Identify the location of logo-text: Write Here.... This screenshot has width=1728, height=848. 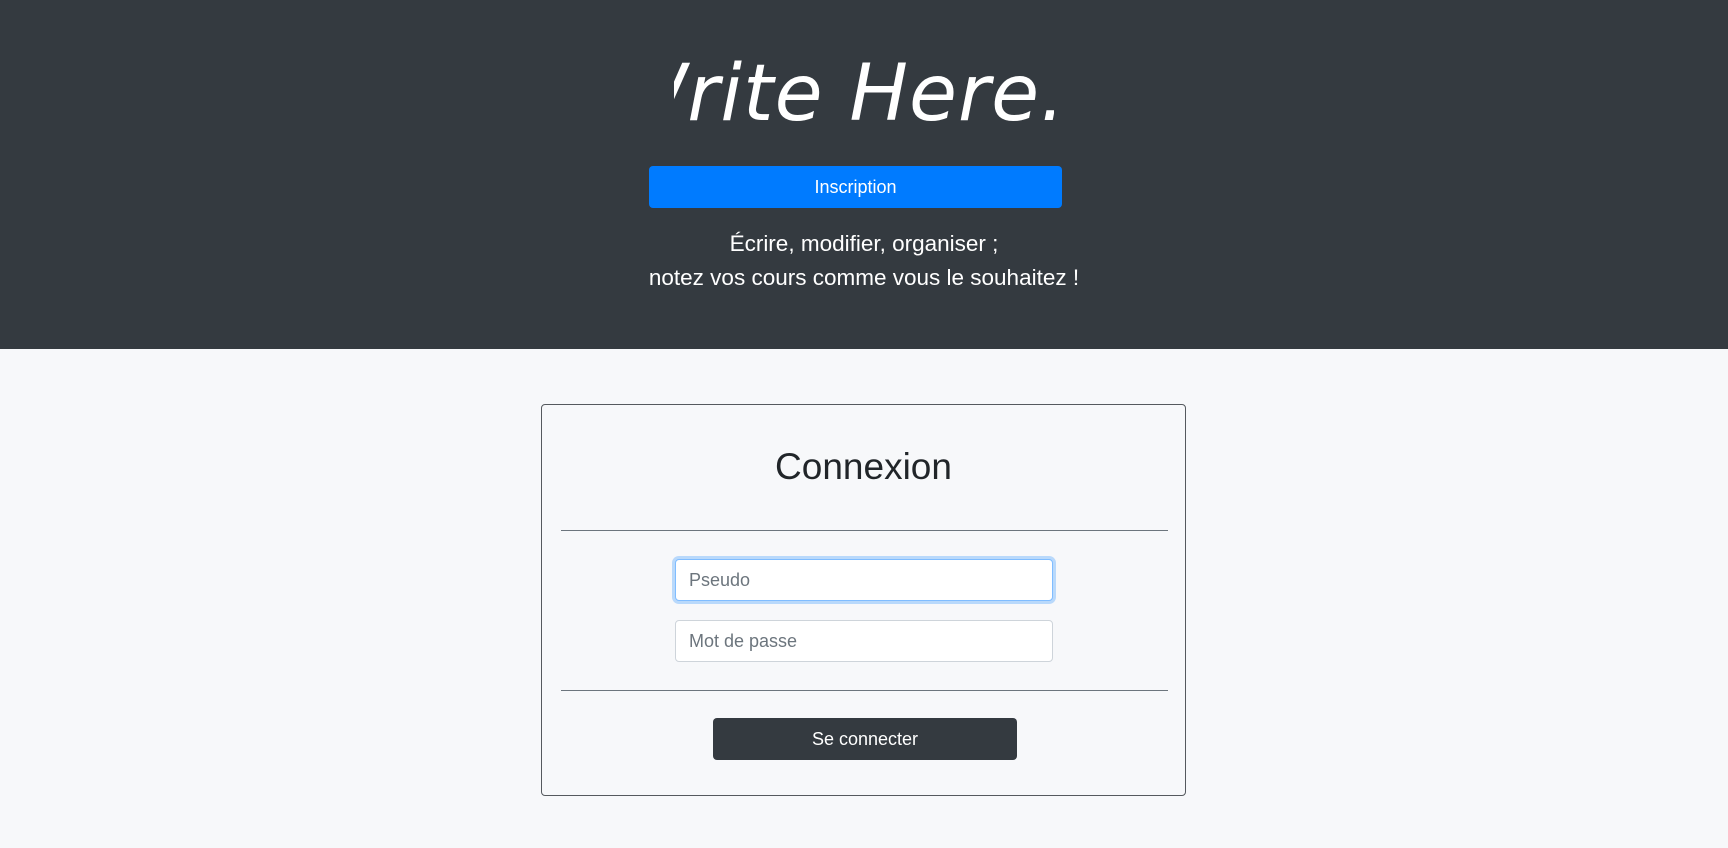
(864, 92).